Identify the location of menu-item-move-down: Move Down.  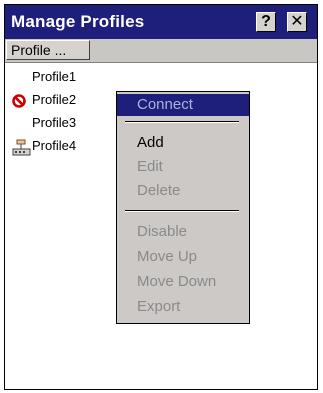
(183, 282).